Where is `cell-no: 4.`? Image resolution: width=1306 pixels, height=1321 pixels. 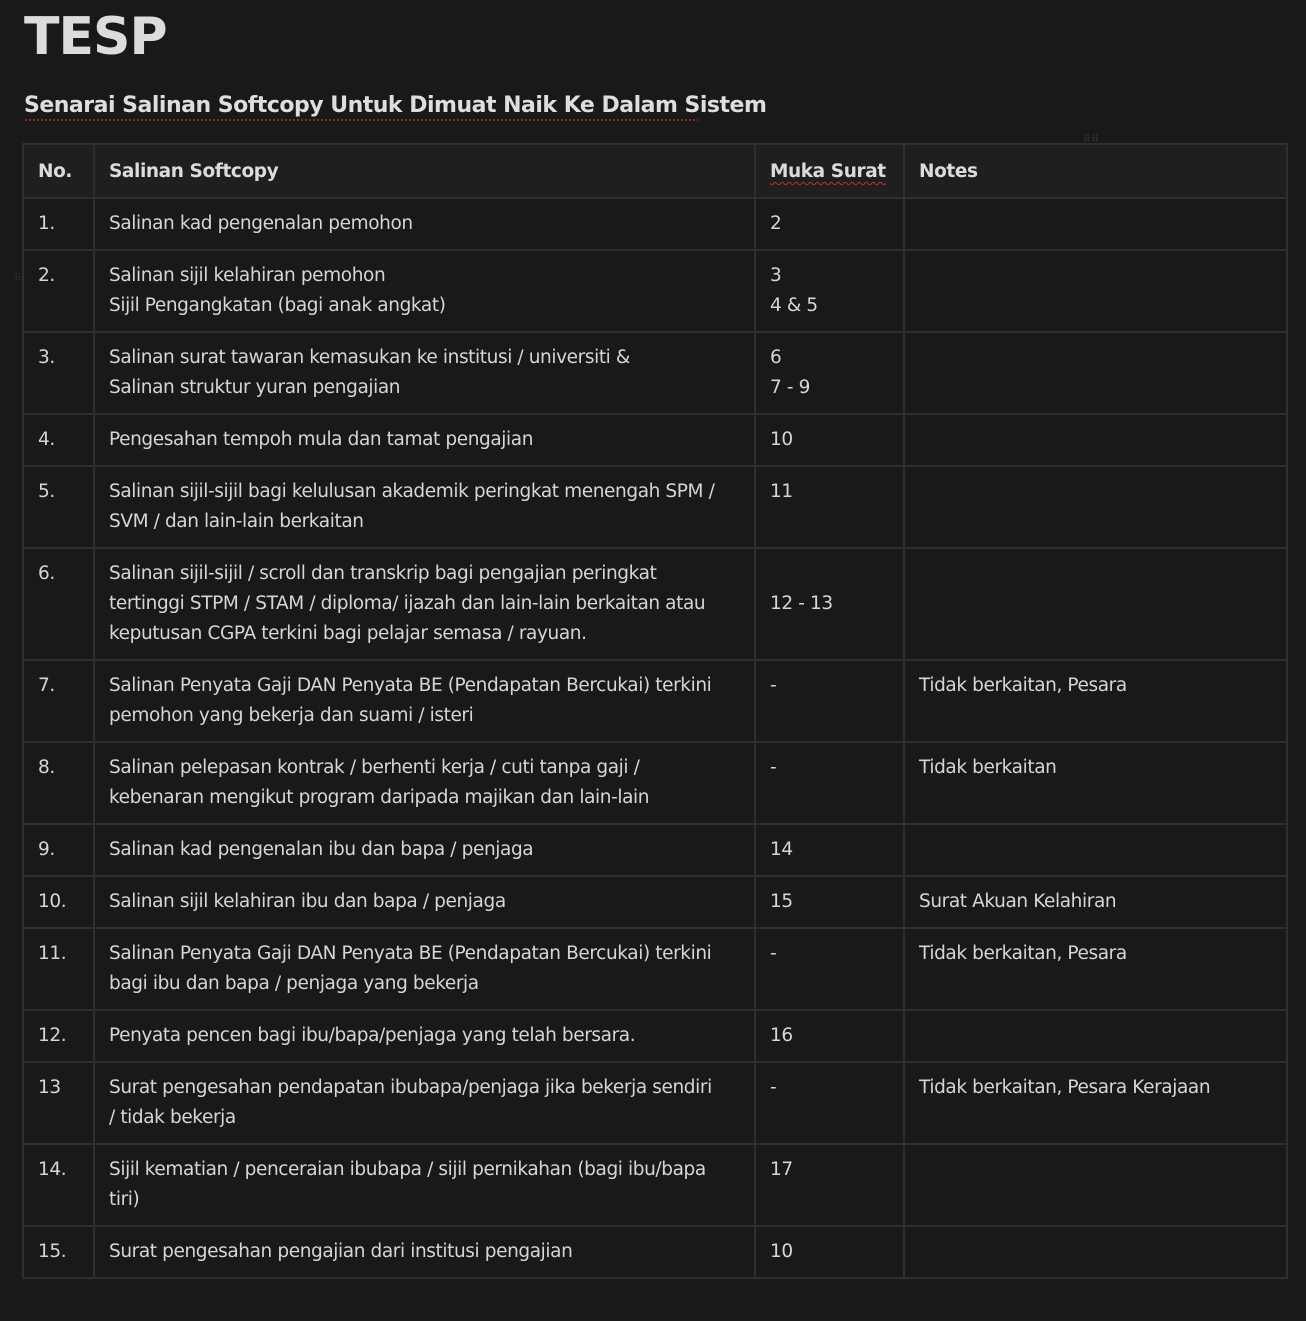 cell-no: 4. is located at coordinates (58, 440).